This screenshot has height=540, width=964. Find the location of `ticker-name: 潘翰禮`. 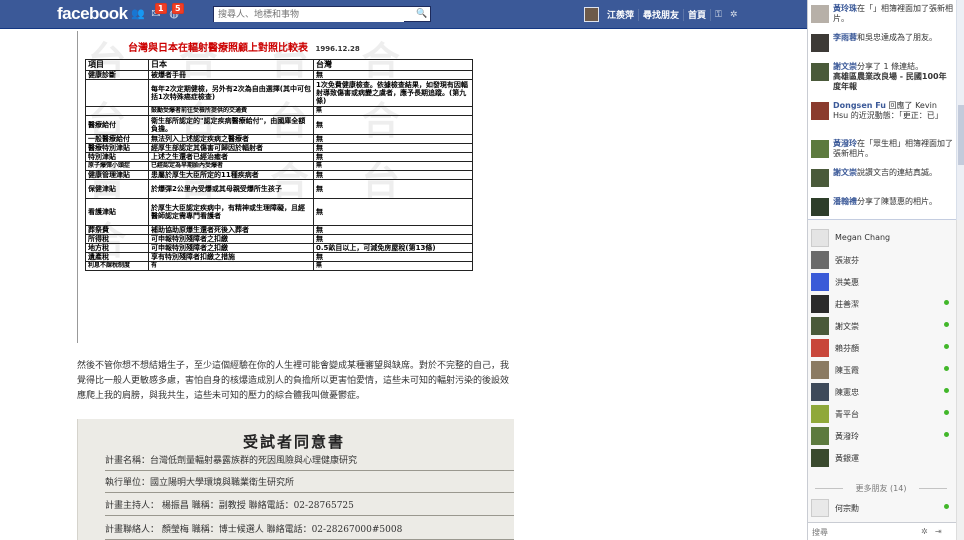

ticker-name: 潘翰禮 is located at coordinates (845, 201).